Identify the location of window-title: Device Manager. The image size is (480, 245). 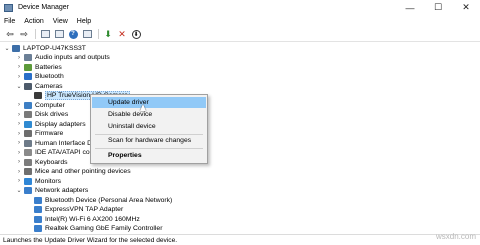
(43, 7).